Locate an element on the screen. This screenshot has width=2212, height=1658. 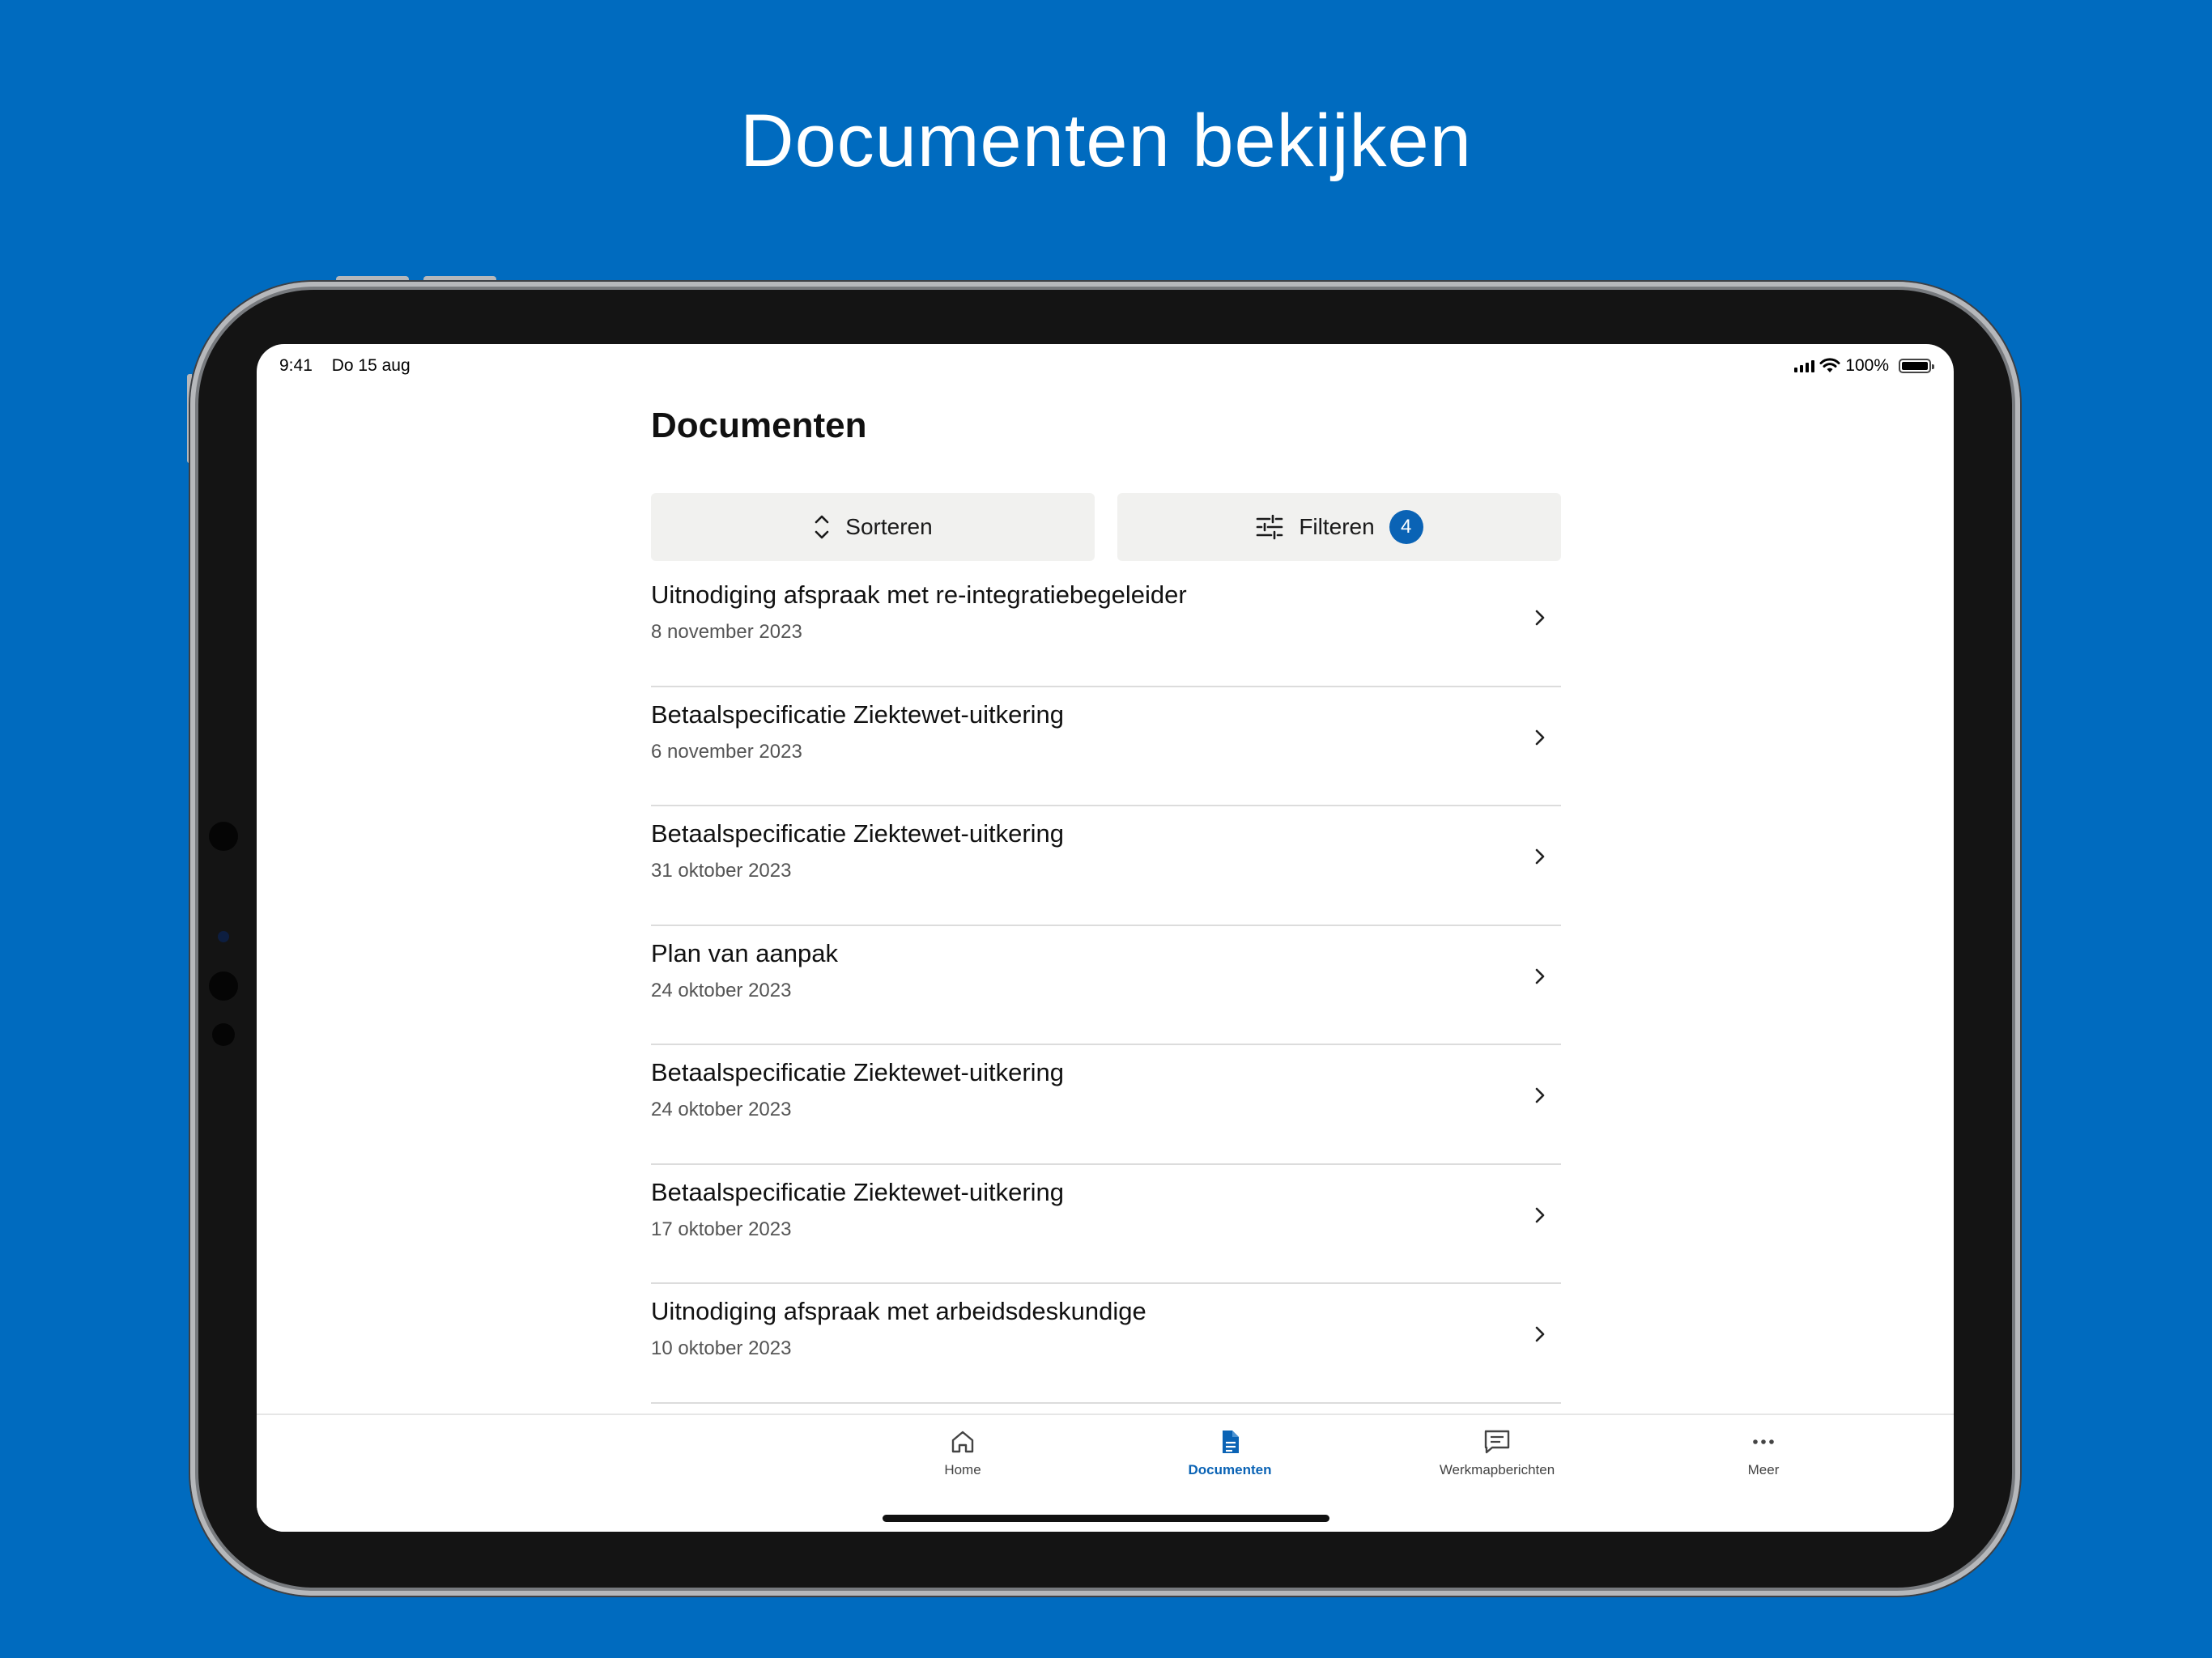
list-toolbar: Sorteren Filteren 4 is located at coordinates (1106, 527).